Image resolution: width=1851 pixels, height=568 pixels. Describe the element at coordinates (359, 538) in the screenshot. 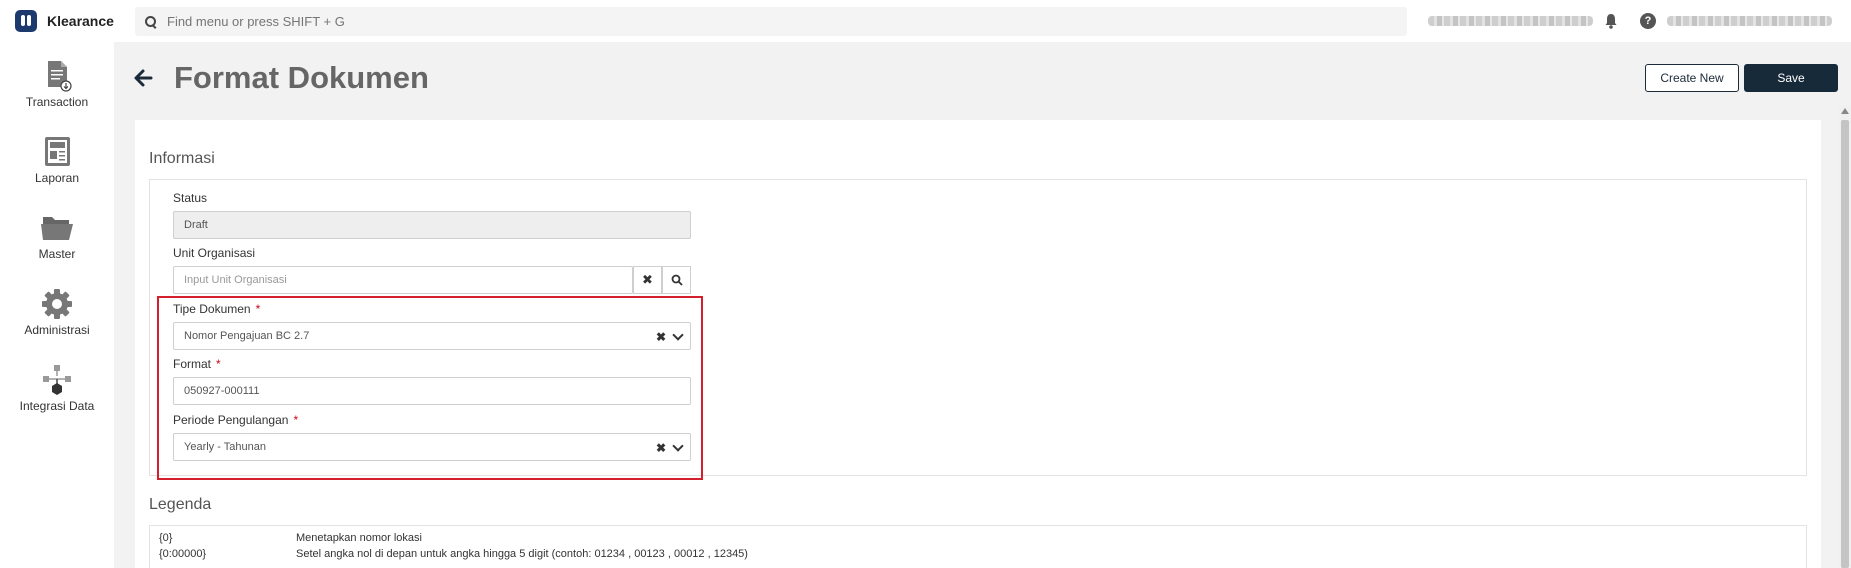

I see `legend-desc: Menetapkan nomor lokasi` at that location.